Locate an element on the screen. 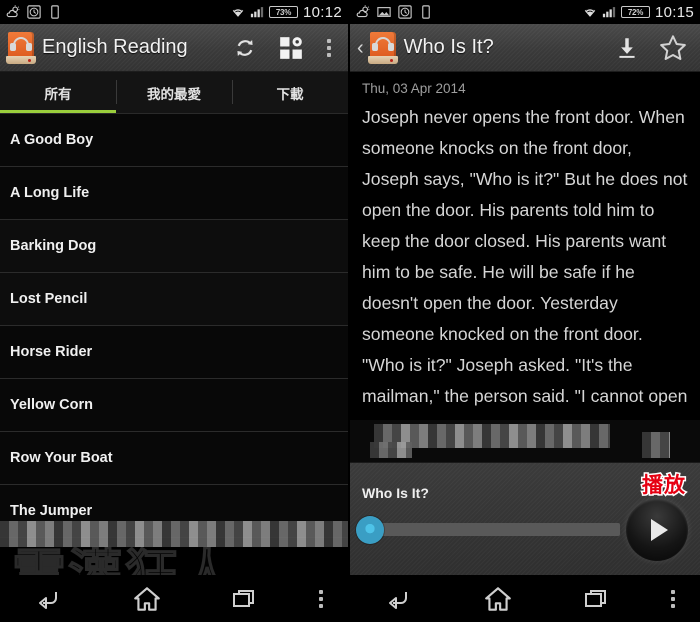 This screenshot has width=700, height=622. star-icon is located at coordinates (673, 47).